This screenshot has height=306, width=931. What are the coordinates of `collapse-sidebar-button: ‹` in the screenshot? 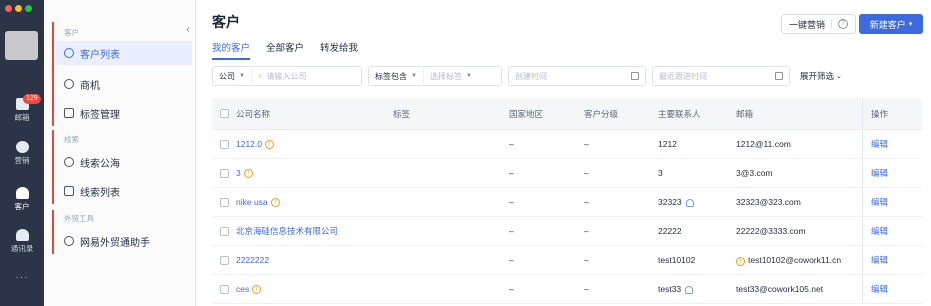 It's located at (188, 30).